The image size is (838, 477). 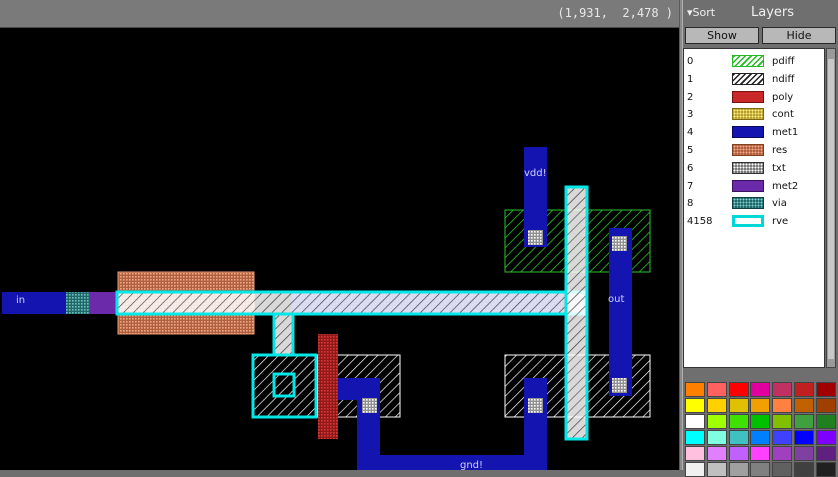 What do you see at coordinates (779, 168) in the screenshot?
I see `layer-name: txt` at bounding box center [779, 168].